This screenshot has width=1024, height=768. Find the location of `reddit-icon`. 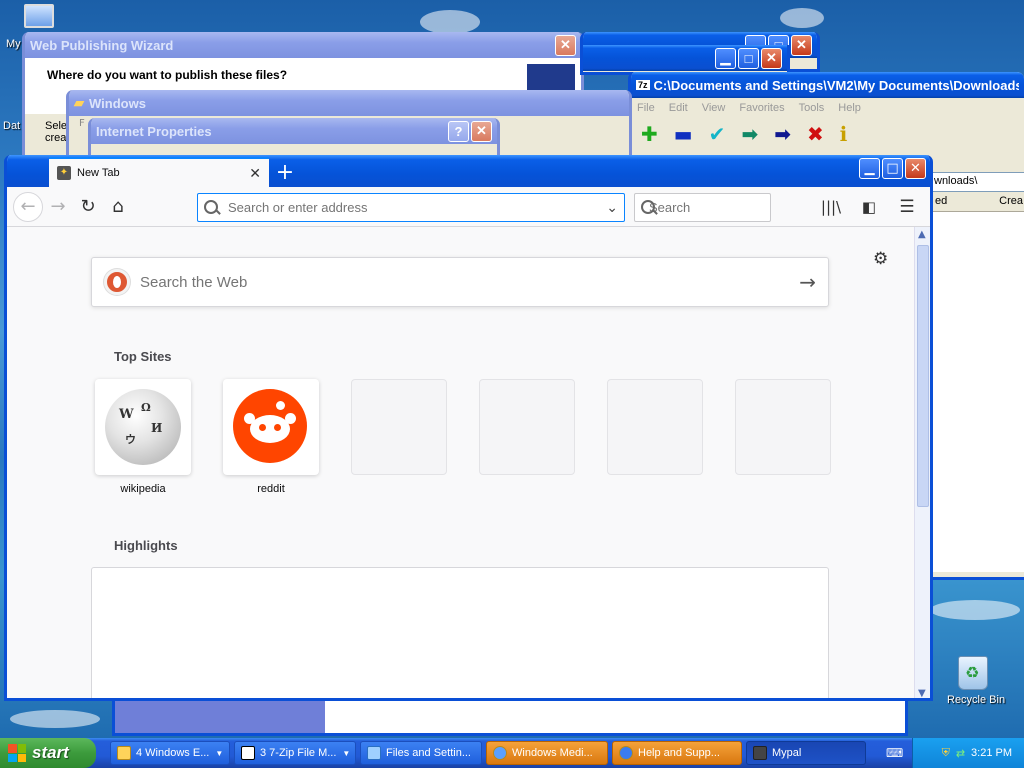

reddit-icon is located at coordinates (270, 426).